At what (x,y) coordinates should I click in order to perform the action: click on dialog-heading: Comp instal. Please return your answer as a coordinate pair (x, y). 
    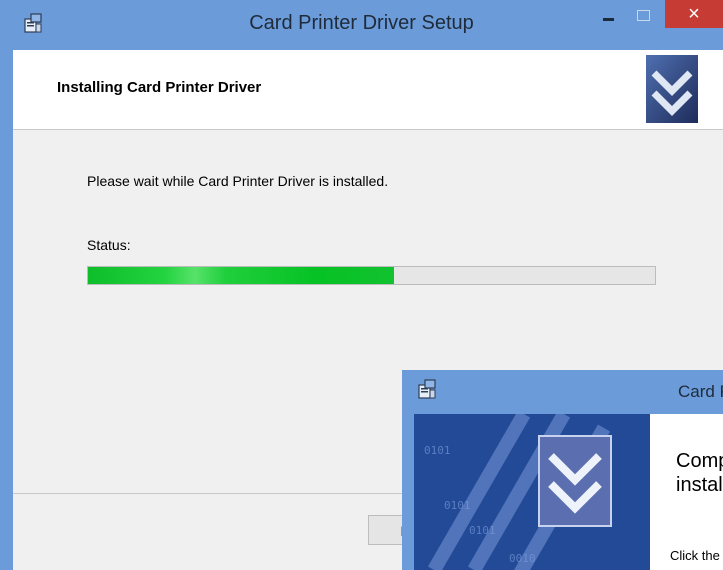
    Looking at the image, I should click on (699, 473).